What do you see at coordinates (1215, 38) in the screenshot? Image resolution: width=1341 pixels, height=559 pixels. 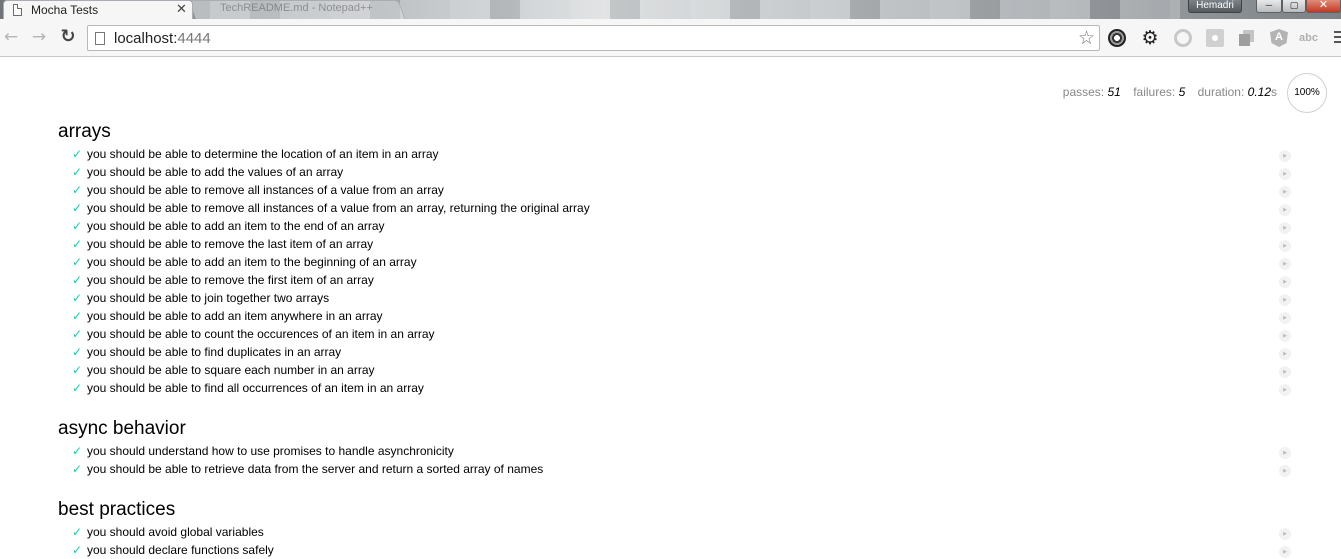 I see `square-extension-icon` at bounding box center [1215, 38].